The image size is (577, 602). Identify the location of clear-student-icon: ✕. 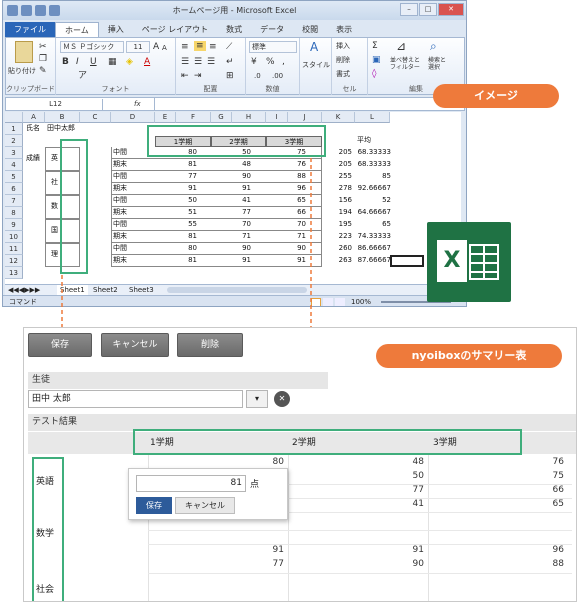
(282, 399).